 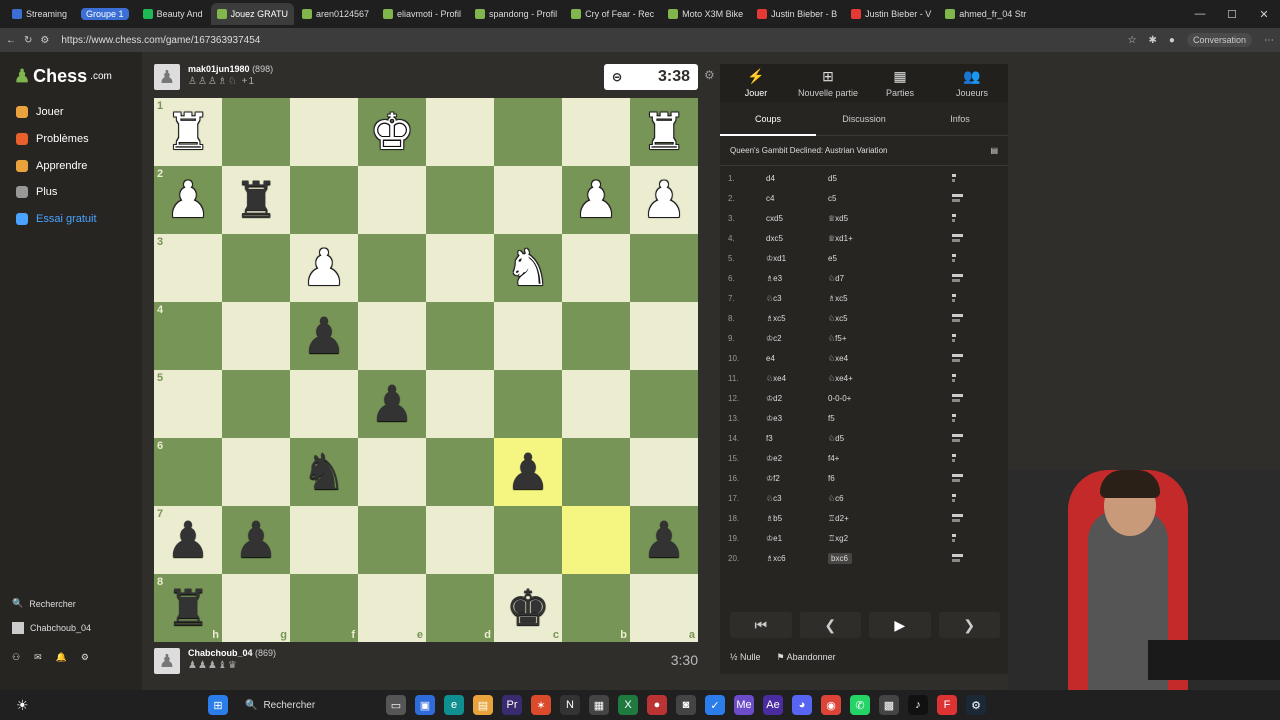 I want to click on black-move: ♗xc5, so click(x=878, y=298).